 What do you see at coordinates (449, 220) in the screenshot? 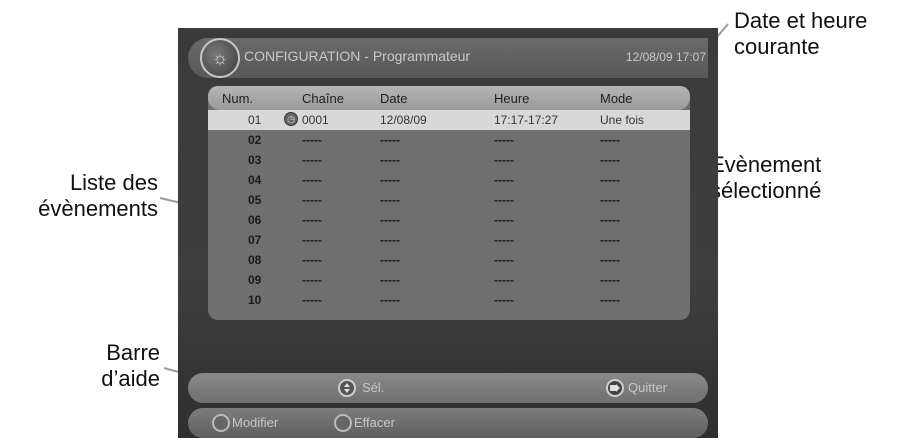
I see `table-row: 06 ----- ----- ----- -----` at bounding box center [449, 220].